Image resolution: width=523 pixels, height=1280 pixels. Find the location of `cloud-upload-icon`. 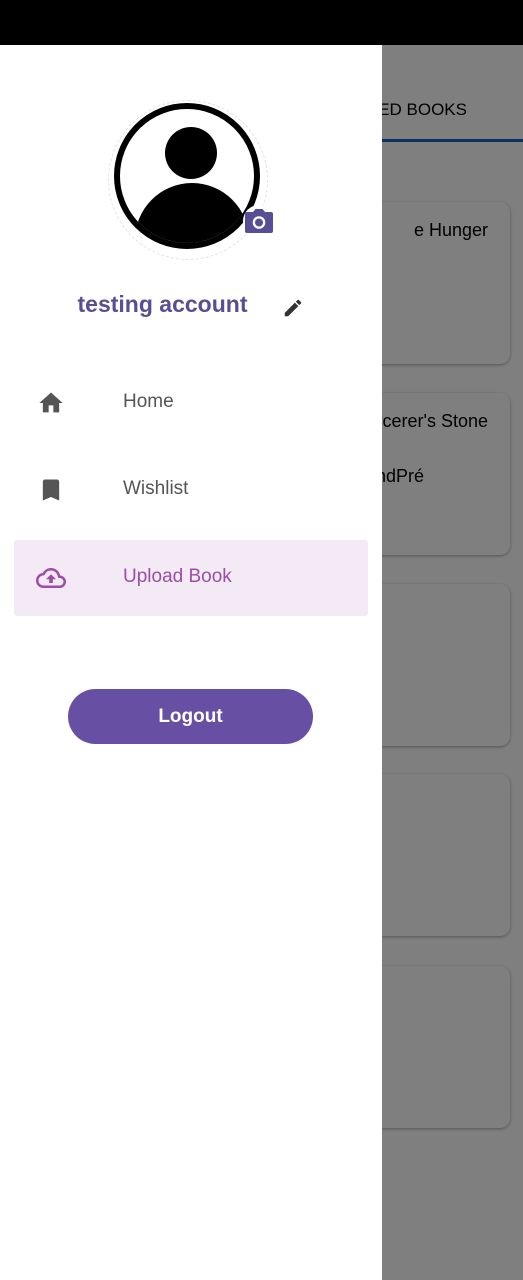

cloud-upload-icon is located at coordinates (51, 578).